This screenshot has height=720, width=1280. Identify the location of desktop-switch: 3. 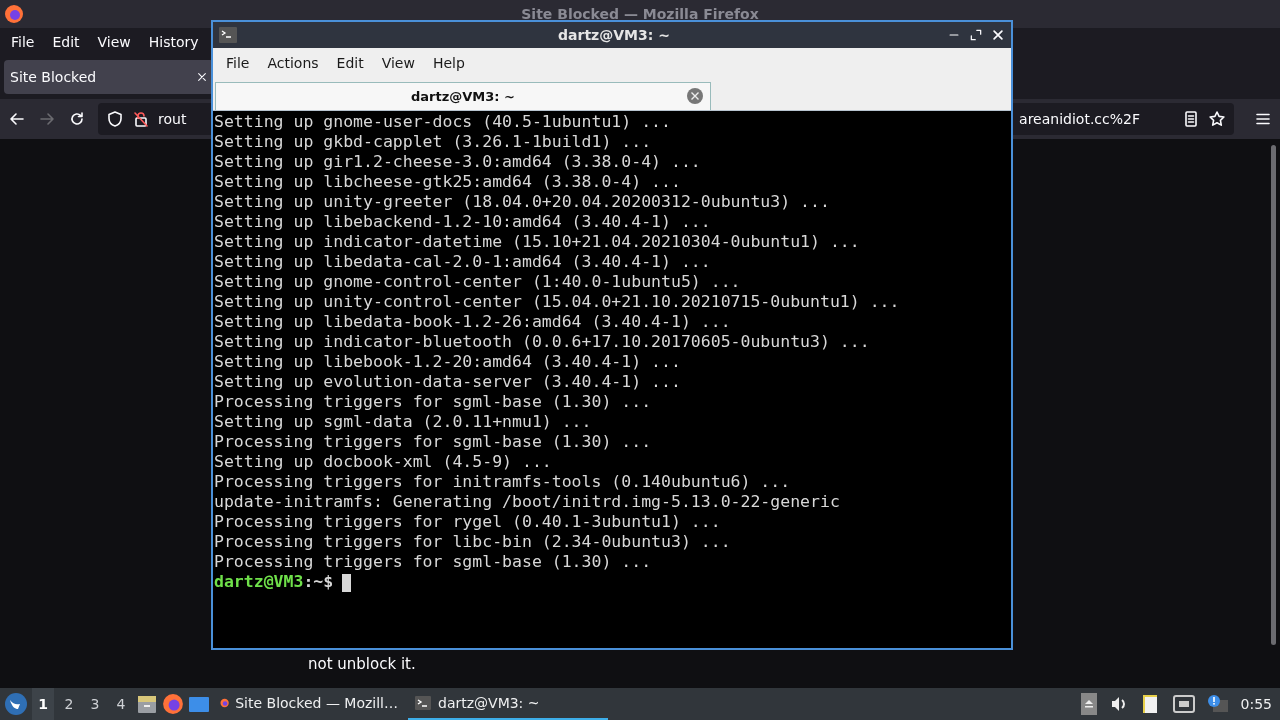
(95, 704).